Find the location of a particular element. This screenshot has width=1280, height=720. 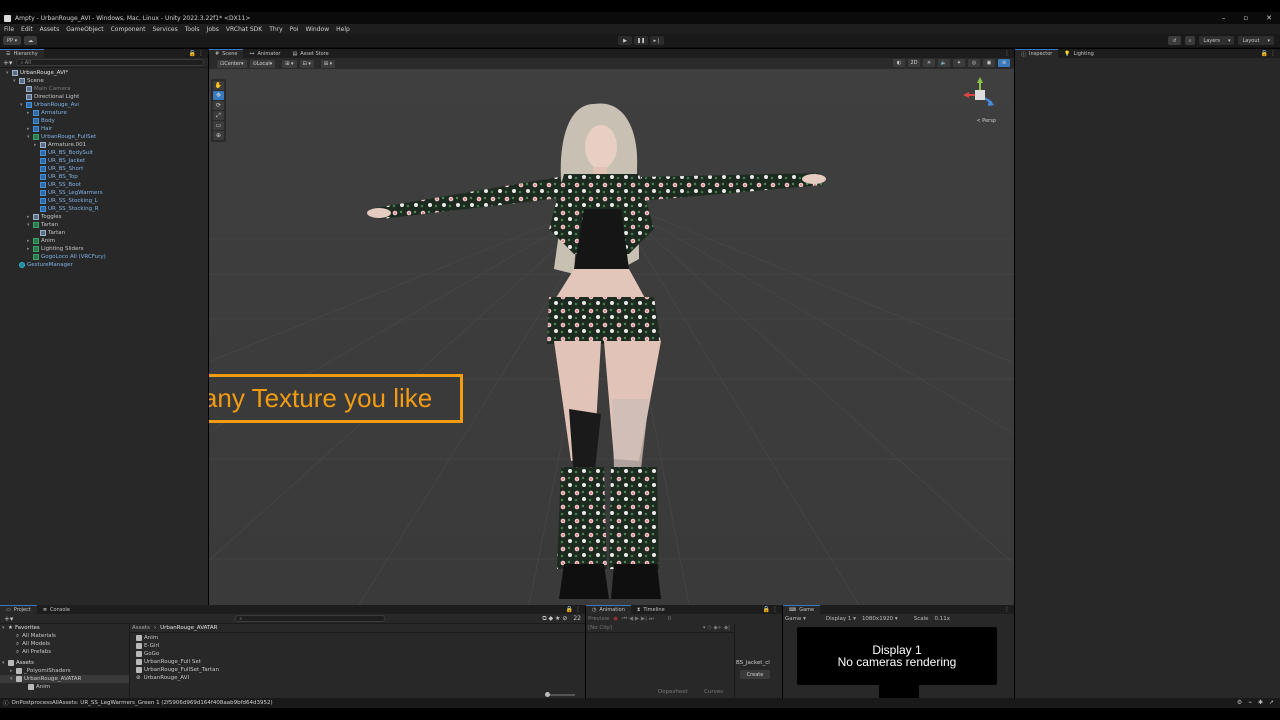

cloud-icon: ☁ is located at coordinates (31, 40).